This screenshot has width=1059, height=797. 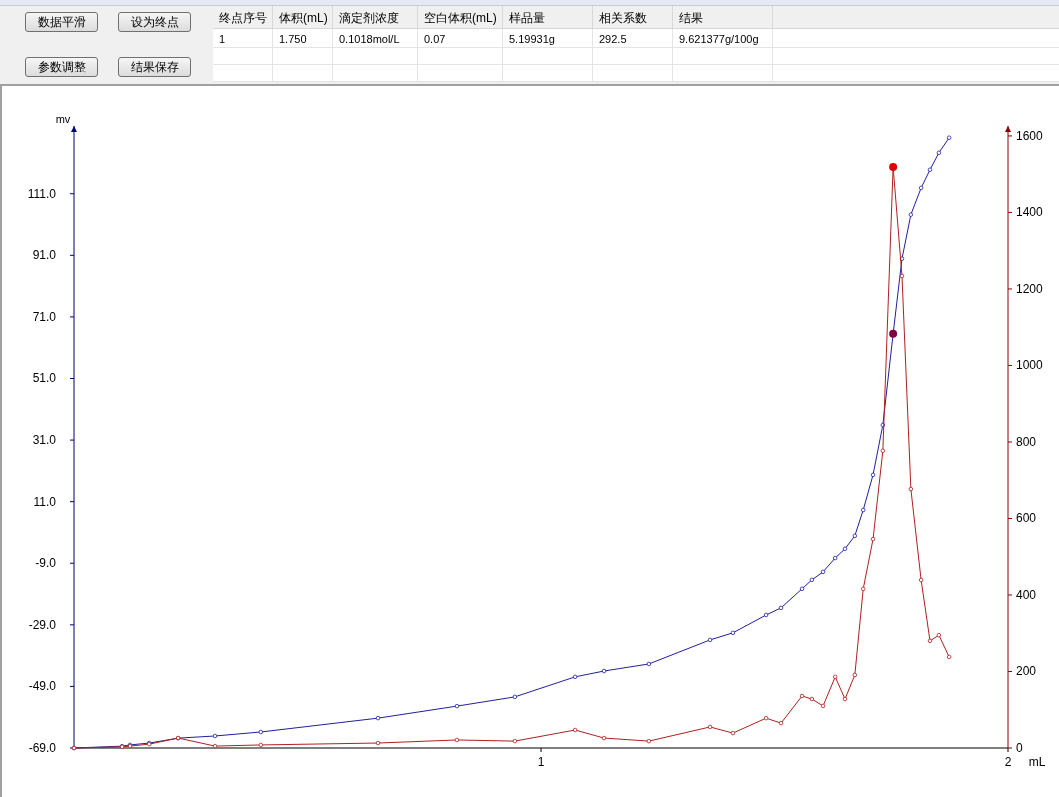 What do you see at coordinates (42, 748) in the screenshot?
I see `y-tick-label: -69.0` at bounding box center [42, 748].